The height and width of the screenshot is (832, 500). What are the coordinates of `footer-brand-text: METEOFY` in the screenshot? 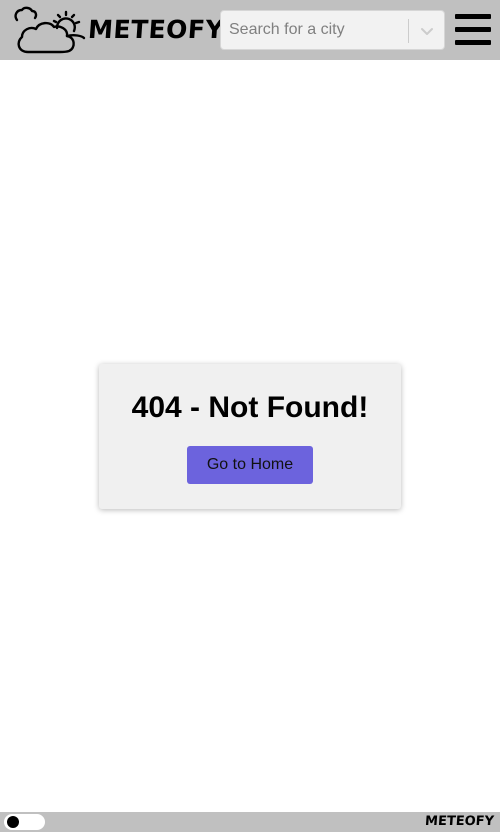 It's located at (459, 821).